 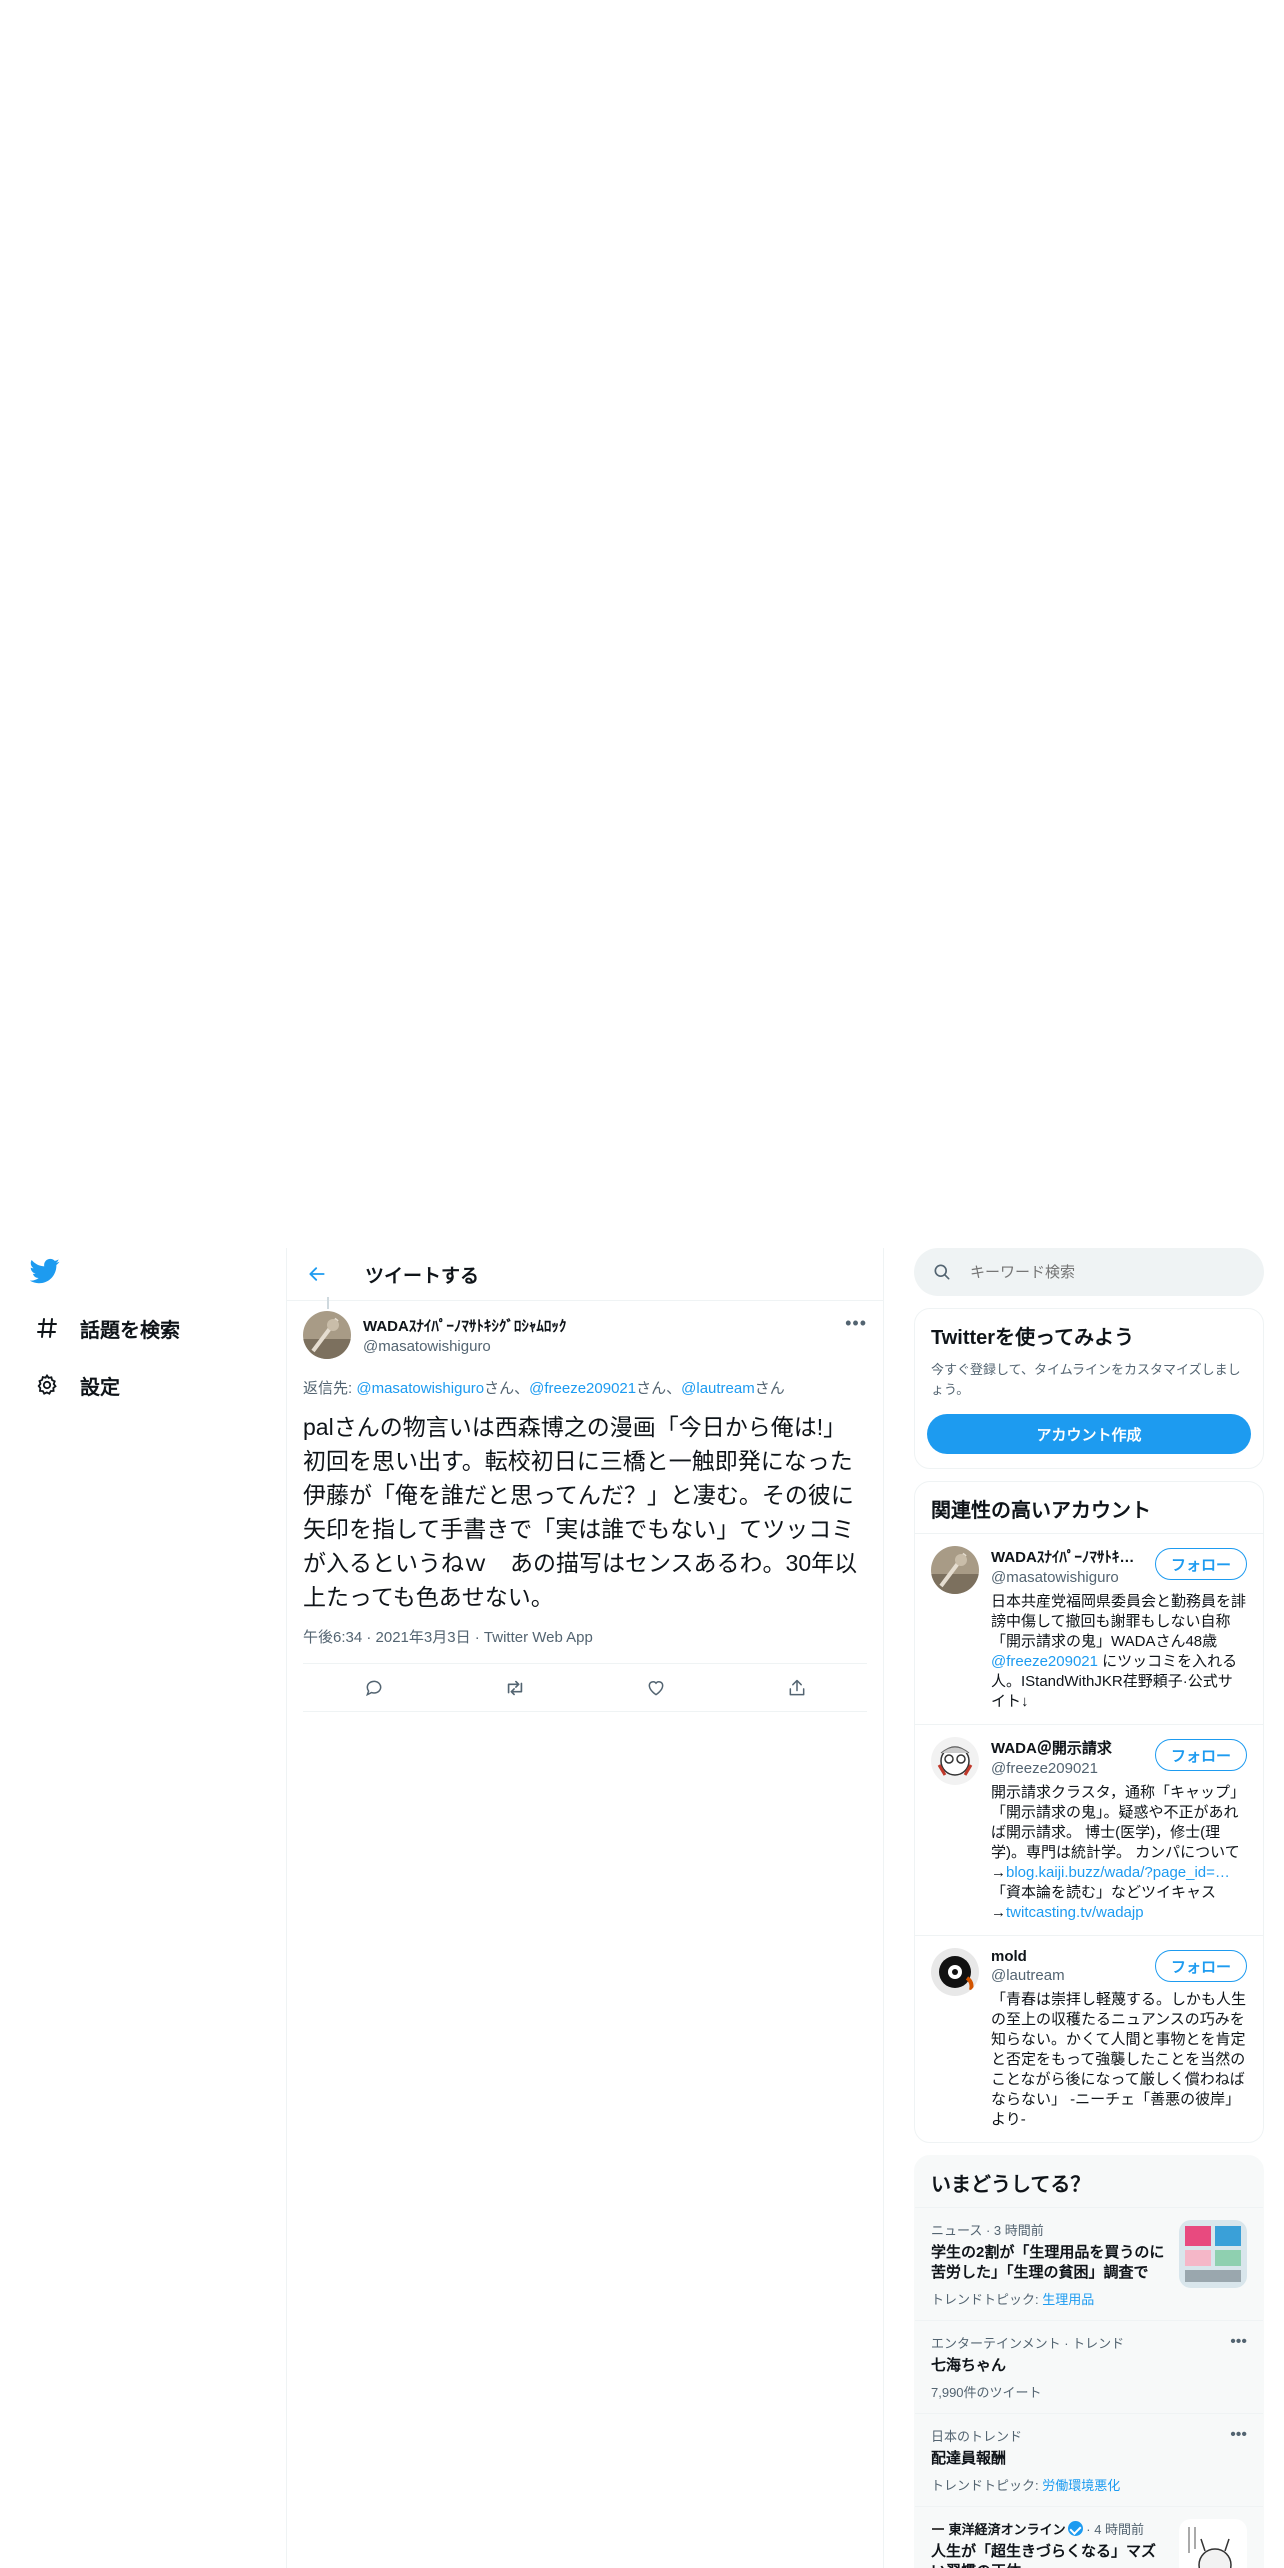 I want to click on signup-description: 今すぐ登録して、タイムラインをカスタマイズしましょう。, so click(x=1086, y=1379).